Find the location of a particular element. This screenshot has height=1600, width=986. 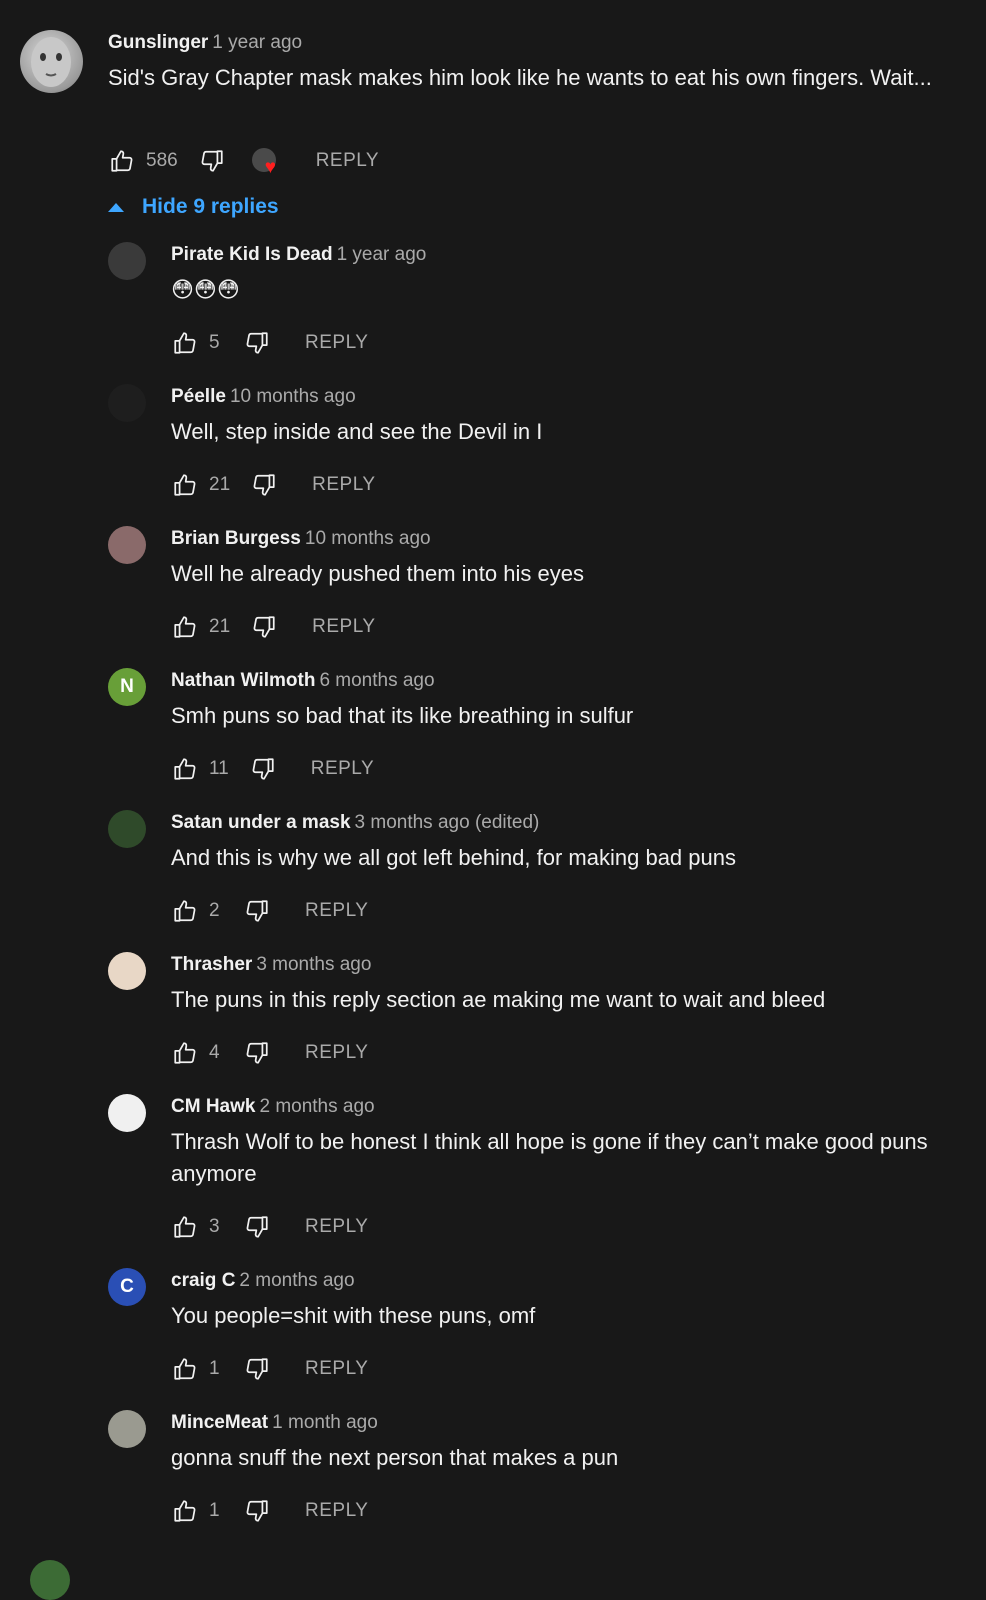

like-count: 11 is located at coordinates (219, 768).